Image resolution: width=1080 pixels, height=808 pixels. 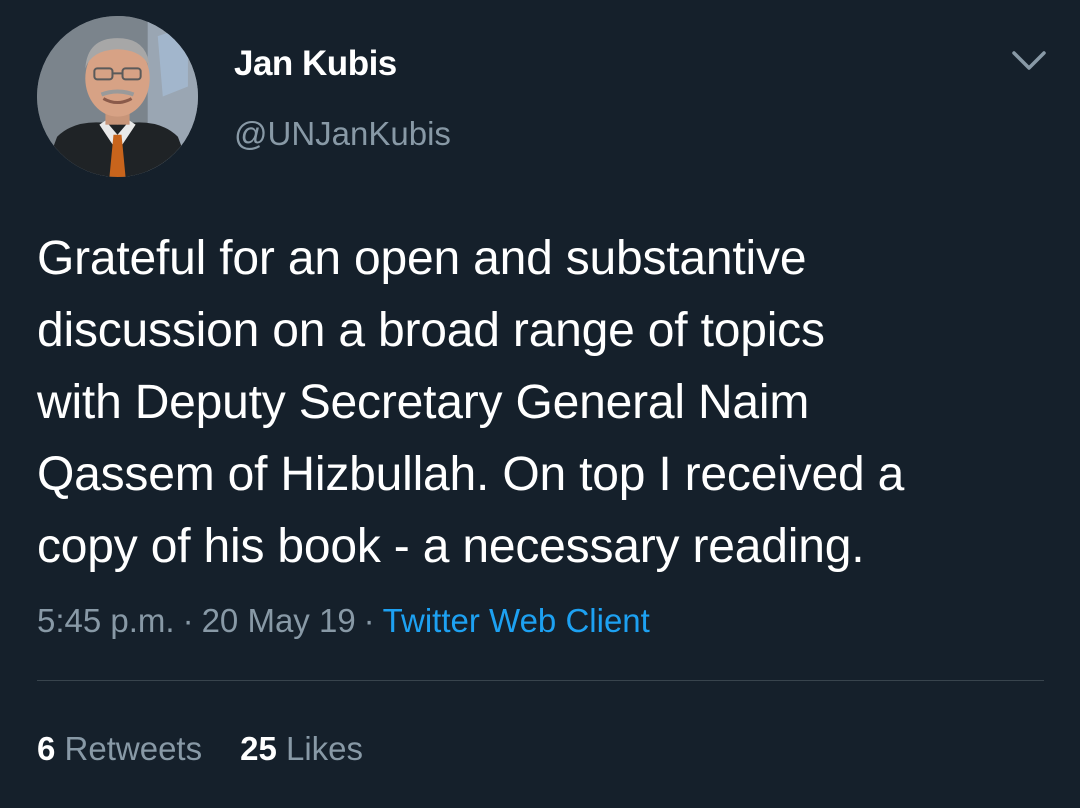 I want to click on likes-stat: 25 Likes, so click(x=301, y=748).